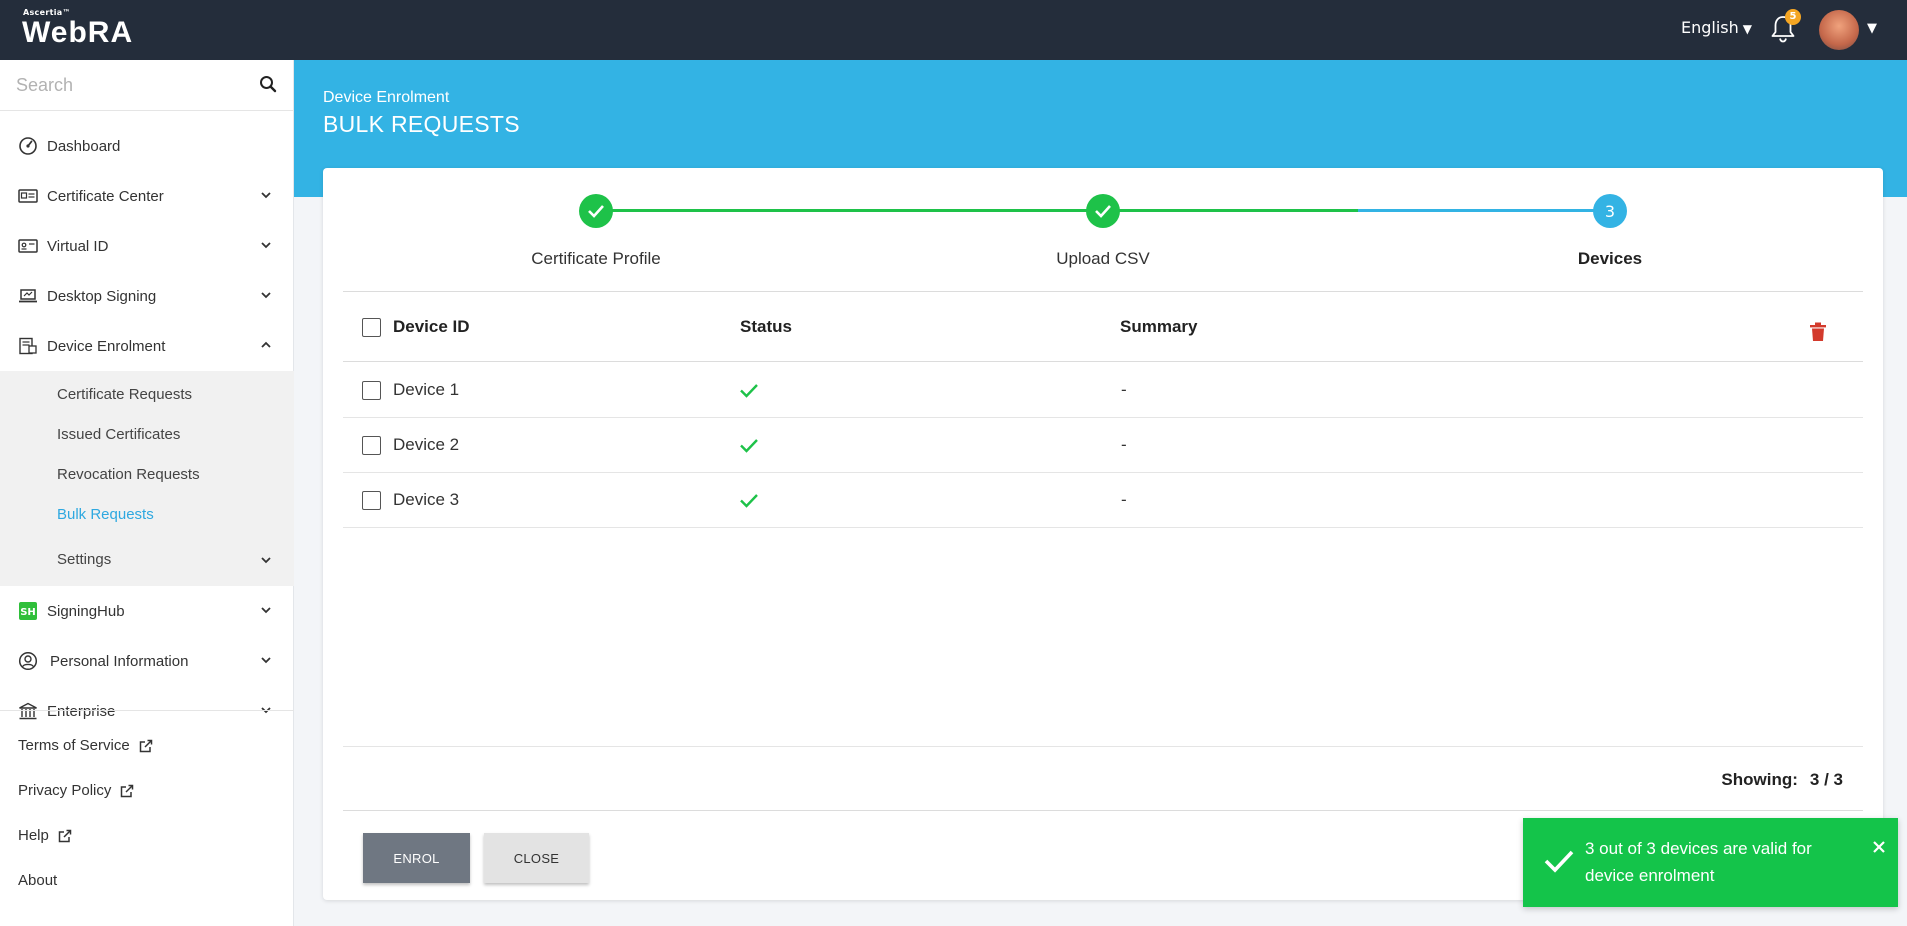 Image resolution: width=1907 pixels, height=926 pixels. I want to click on link-label: Help, so click(33, 835).